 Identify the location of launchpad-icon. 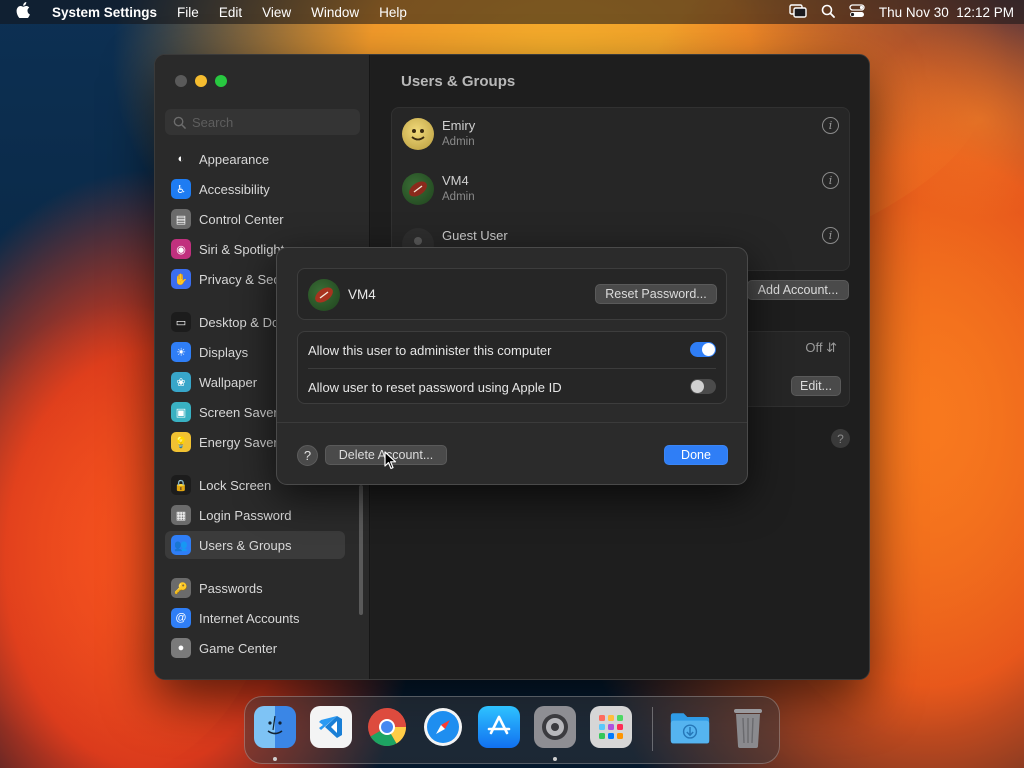
(611, 727).